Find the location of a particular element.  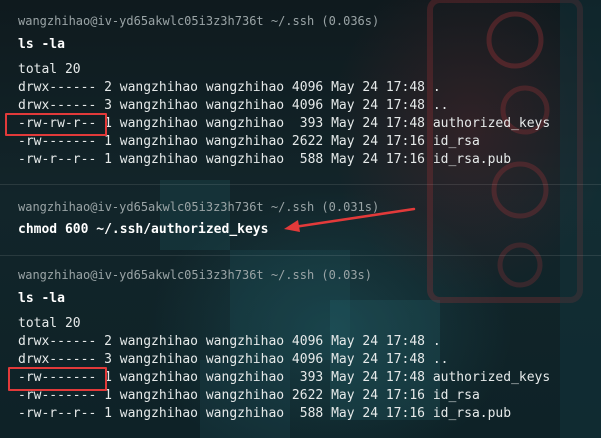

arrow-annotation-icon is located at coordinates (350, 219).